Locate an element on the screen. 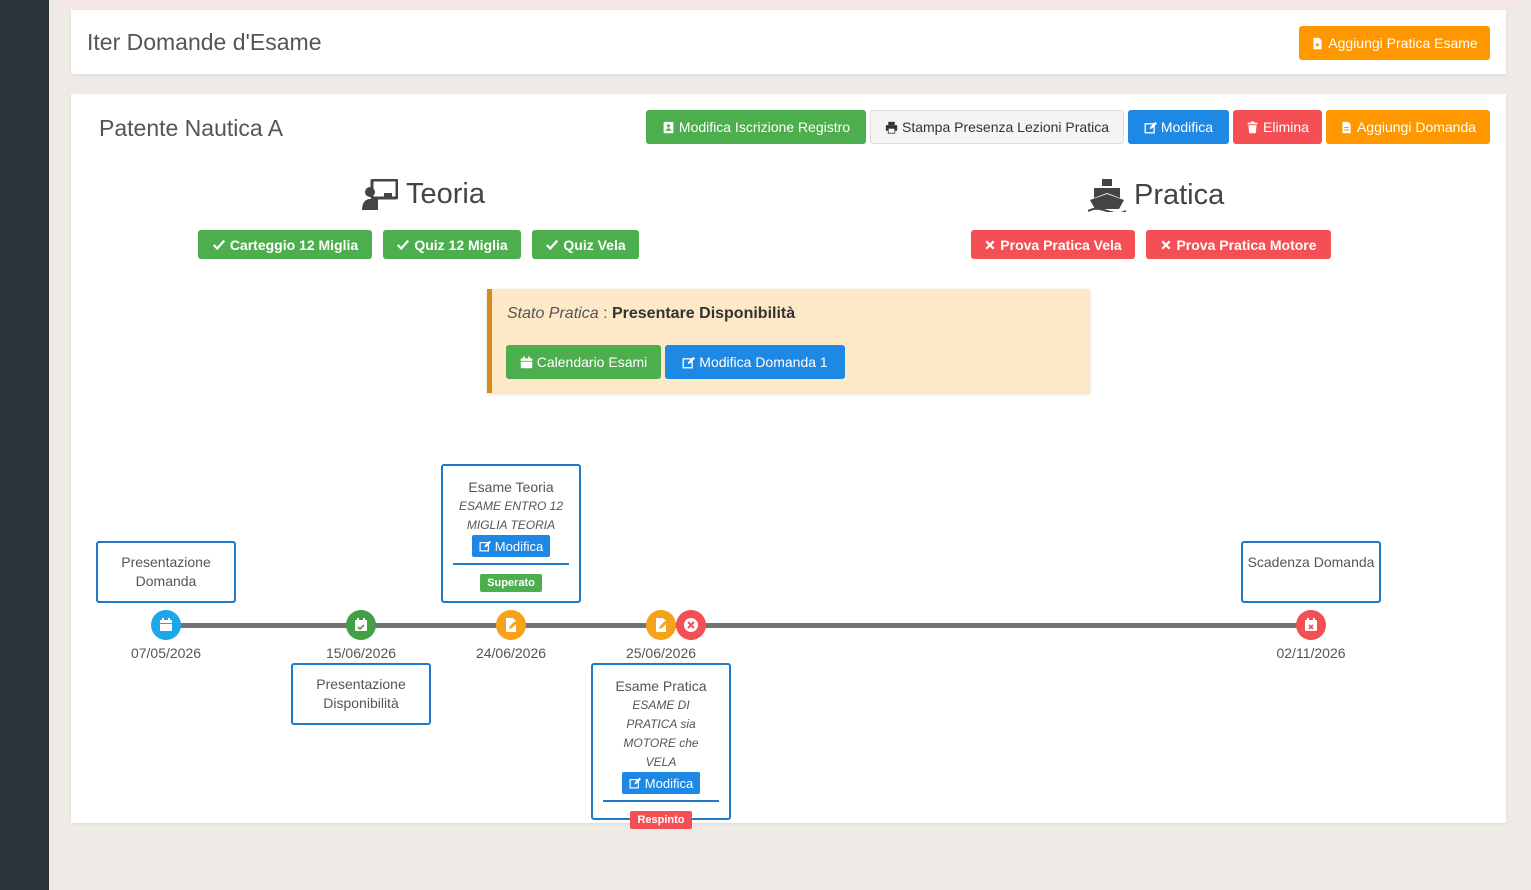 Image resolution: width=1531 pixels, height=890 pixels. page-title: Iter Domande d'Esame is located at coordinates (204, 42).